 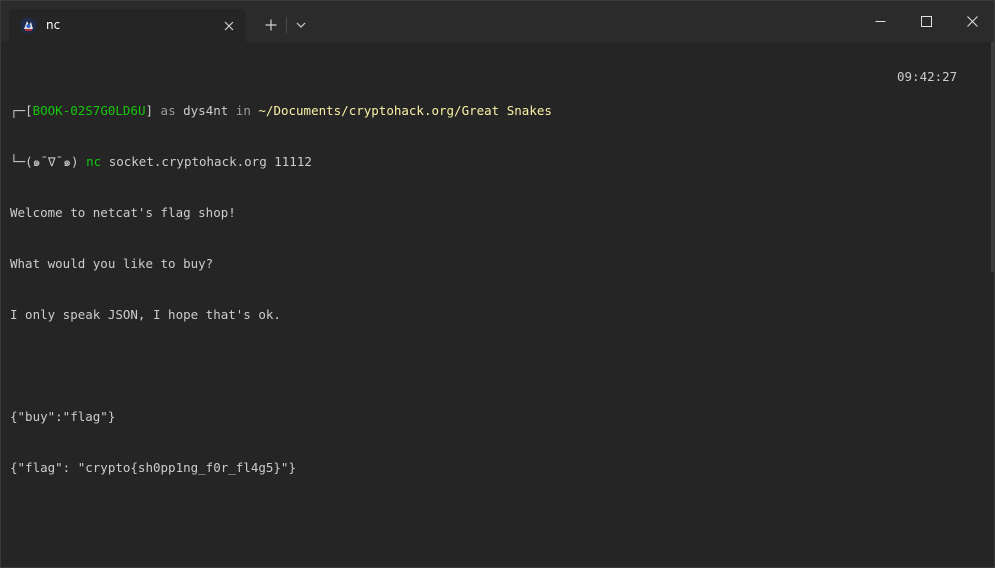 I want to click on prompt-in: in, so click(x=243, y=110).